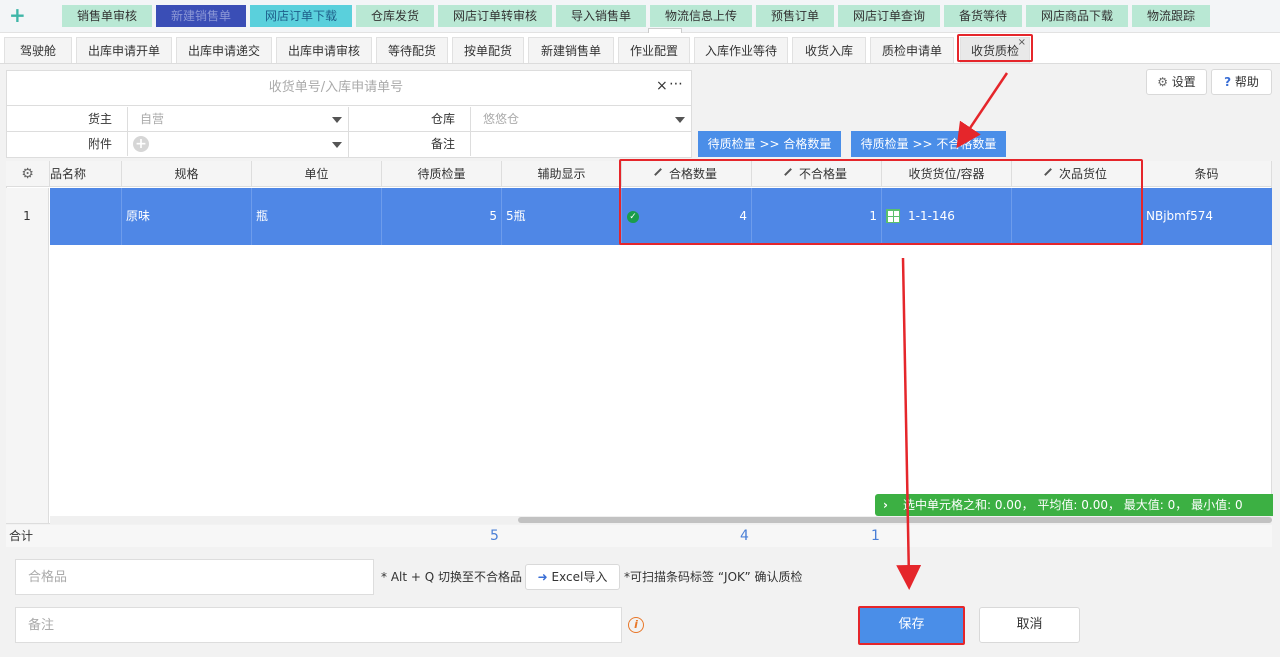 This screenshot has width=1280, height=657. Describe the element at coordinates (701, 16) in the screenshot. I see `toolbar-button-logistics-upload: 物流信息上传` at that location.